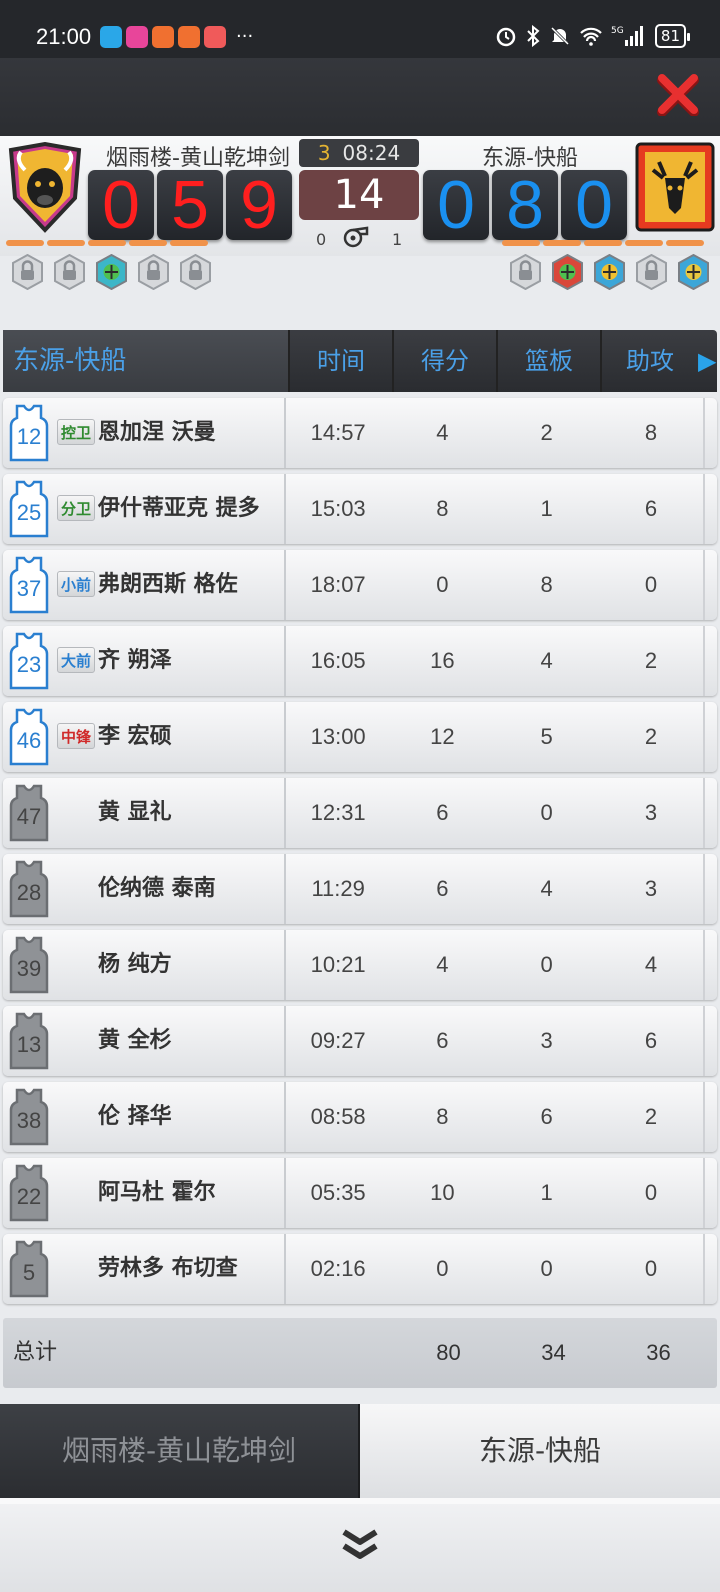 The width and height of the screenshot is (720, 1592). Describe the element at coordinates (651, 812) in the screenshot. I see `assists-cell: 3` at that location.